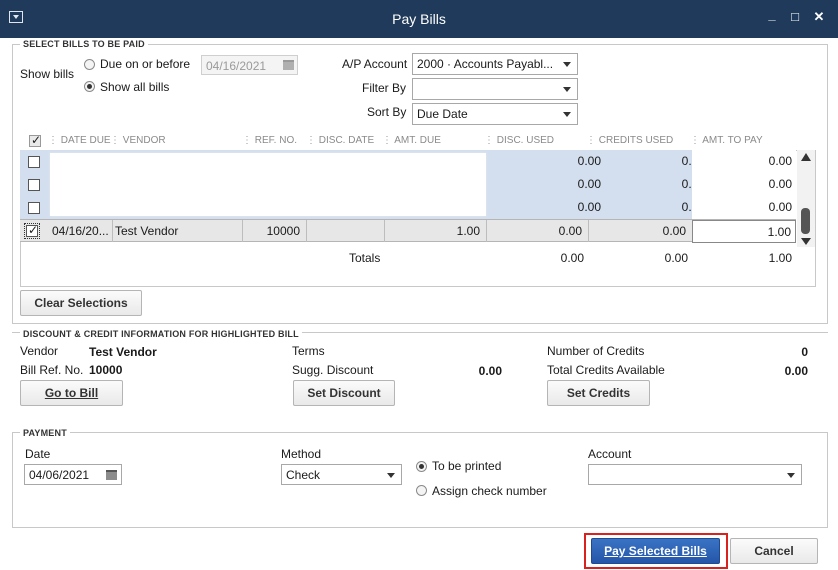  Describe the element at coordinates (387, 112) in the screenshot. I see `sort-by-label: Sort By` at that location.